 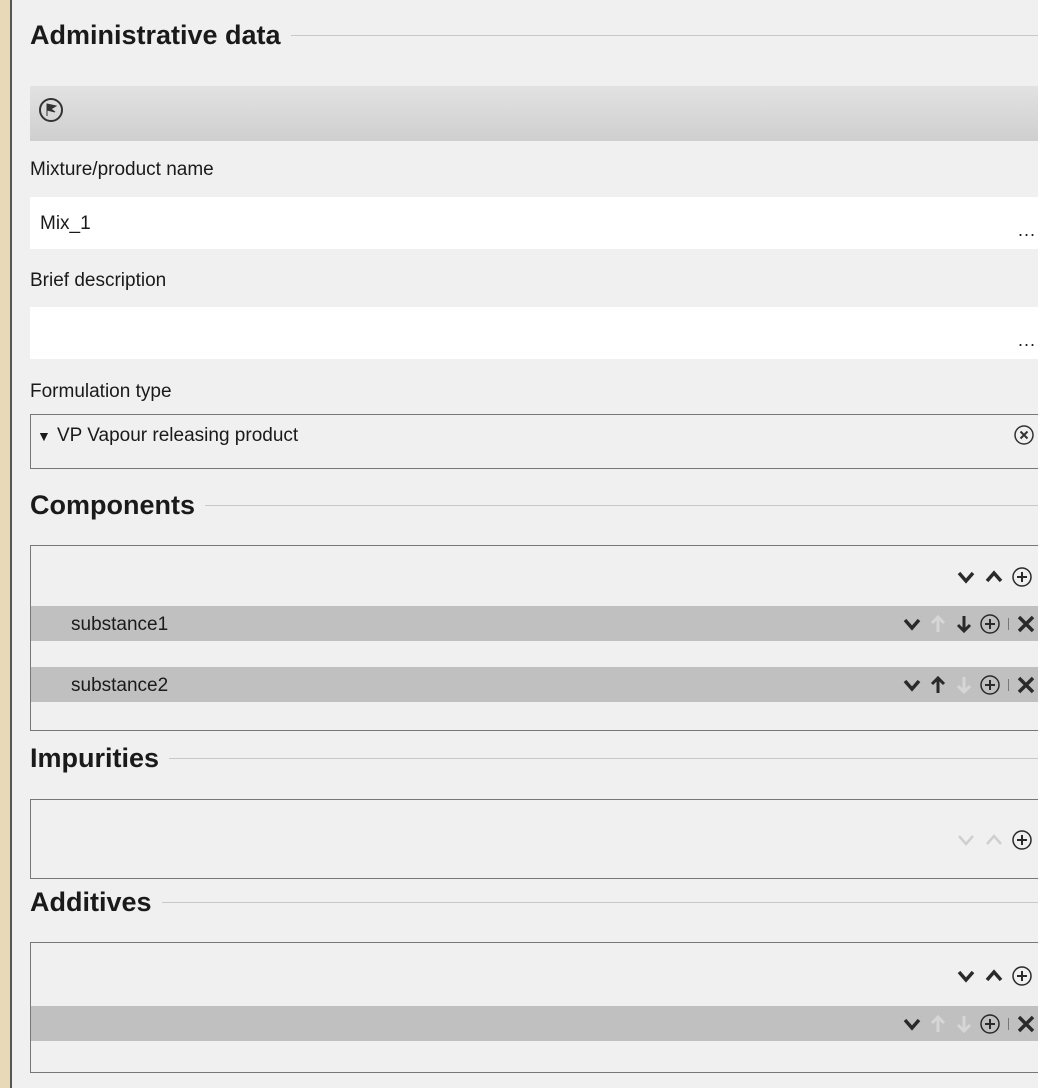 I want to click on components-title-text: Components, so click(x=112, y=505).